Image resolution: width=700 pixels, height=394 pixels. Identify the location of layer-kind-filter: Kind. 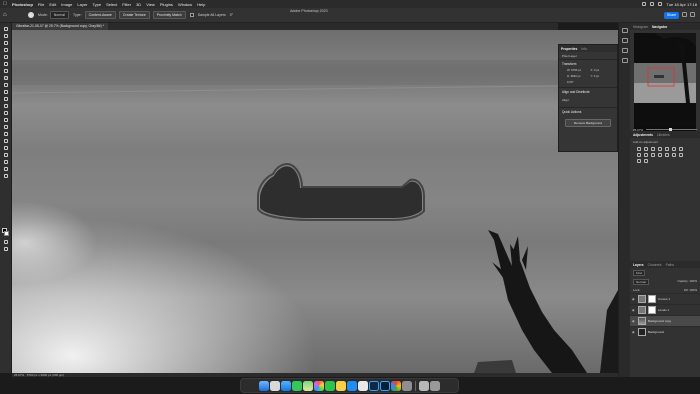
(639, 272).